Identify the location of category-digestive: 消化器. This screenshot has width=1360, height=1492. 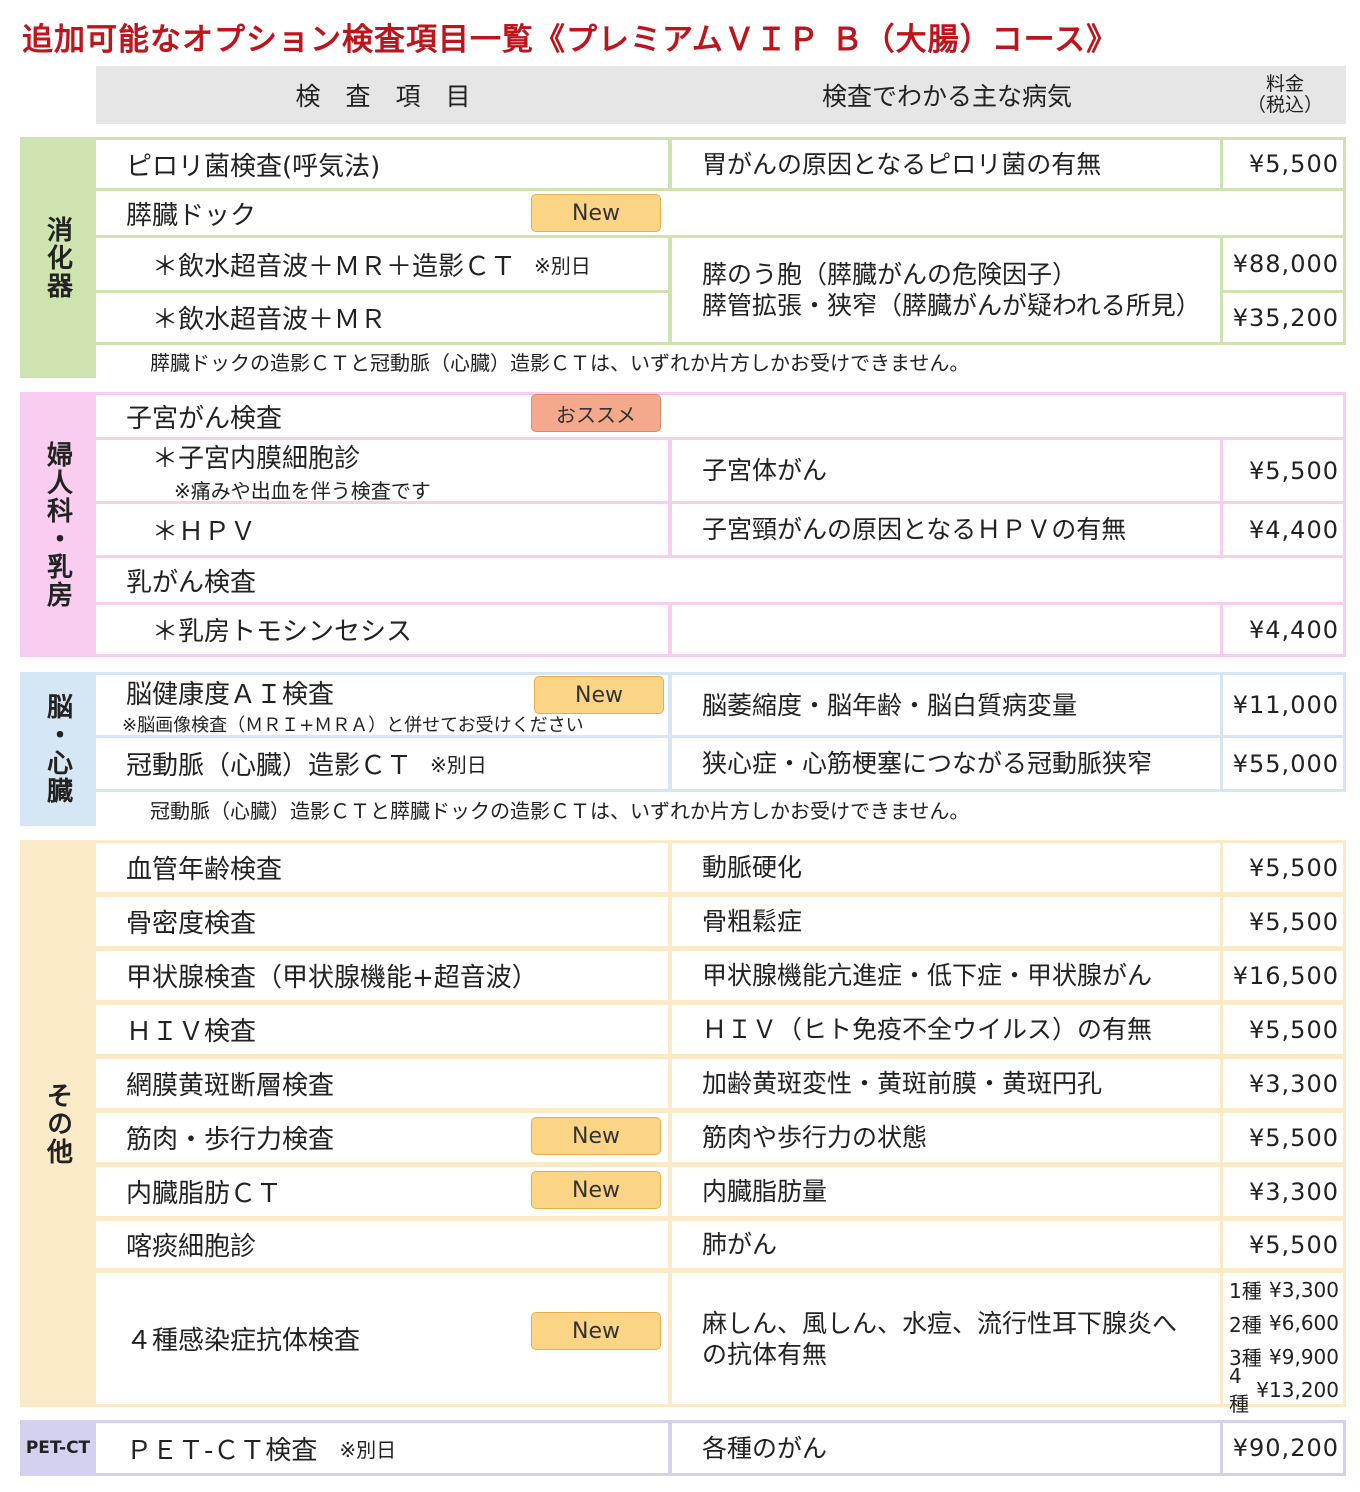
(58, 257).